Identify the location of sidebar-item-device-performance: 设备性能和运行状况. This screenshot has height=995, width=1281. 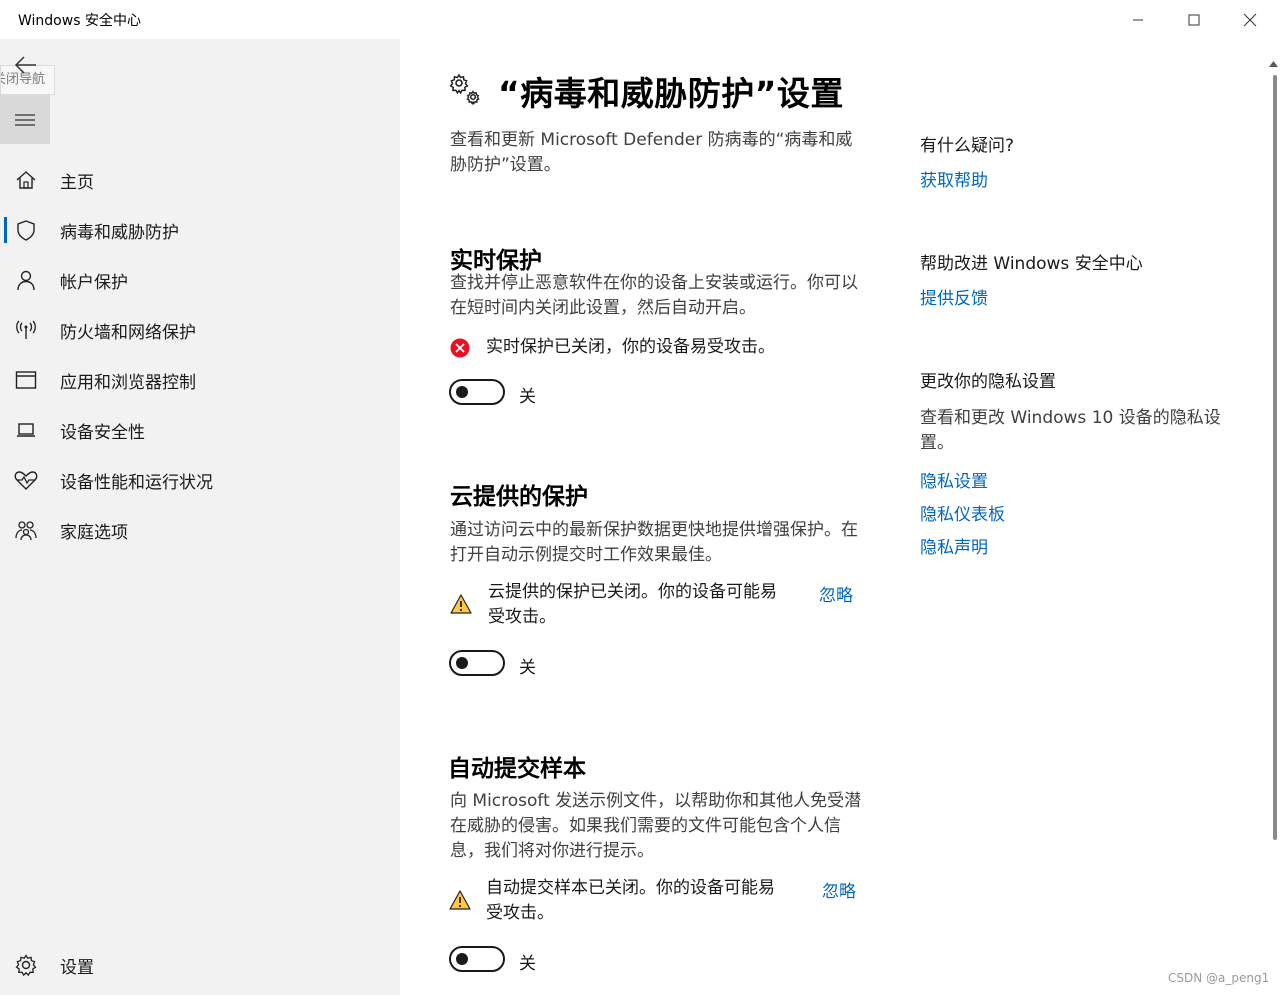
(200, 480).